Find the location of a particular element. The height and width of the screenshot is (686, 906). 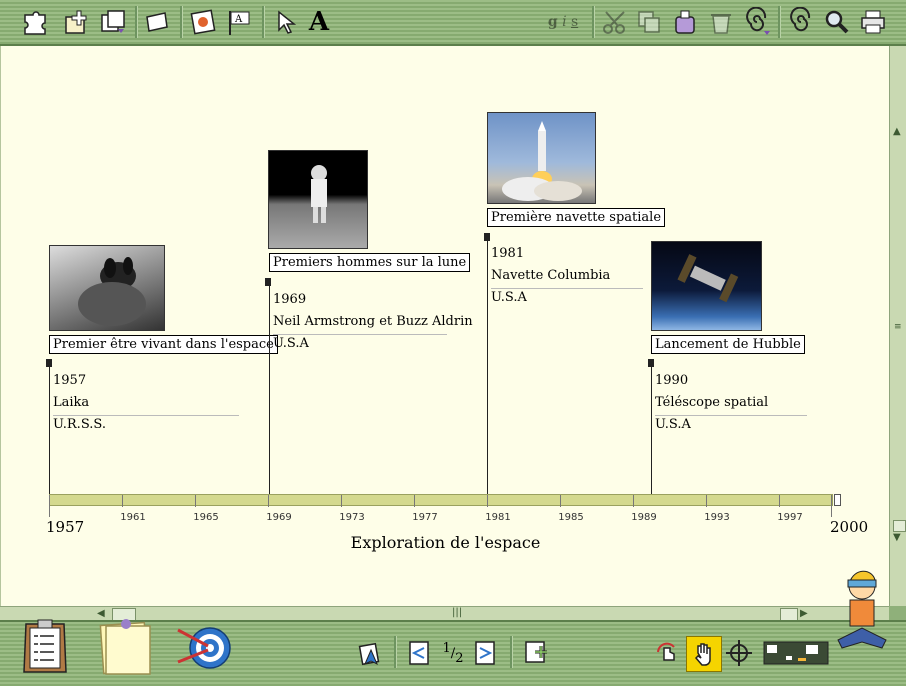

add-card-icon is located at coordinates (77, 22).